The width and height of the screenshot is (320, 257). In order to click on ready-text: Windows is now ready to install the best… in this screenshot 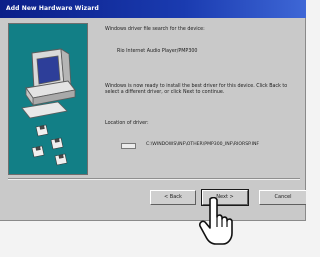, I will do `click(197, 89)`.